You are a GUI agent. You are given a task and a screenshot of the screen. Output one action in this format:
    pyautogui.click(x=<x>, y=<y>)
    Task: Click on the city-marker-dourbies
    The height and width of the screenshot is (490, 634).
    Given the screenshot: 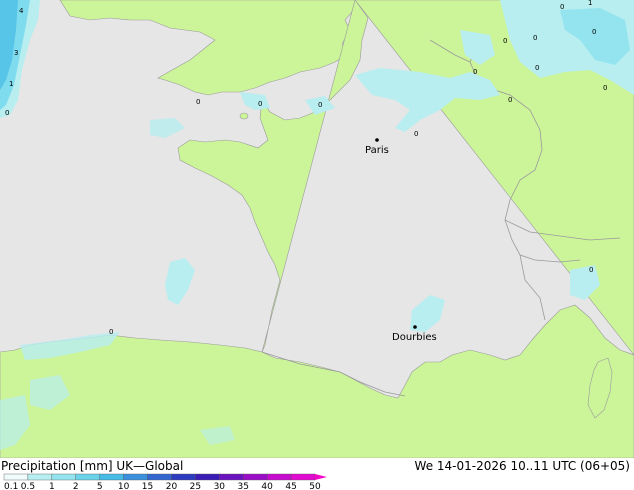 What is the action you would take?
    pyautogui.click(x=415, y=327)
    